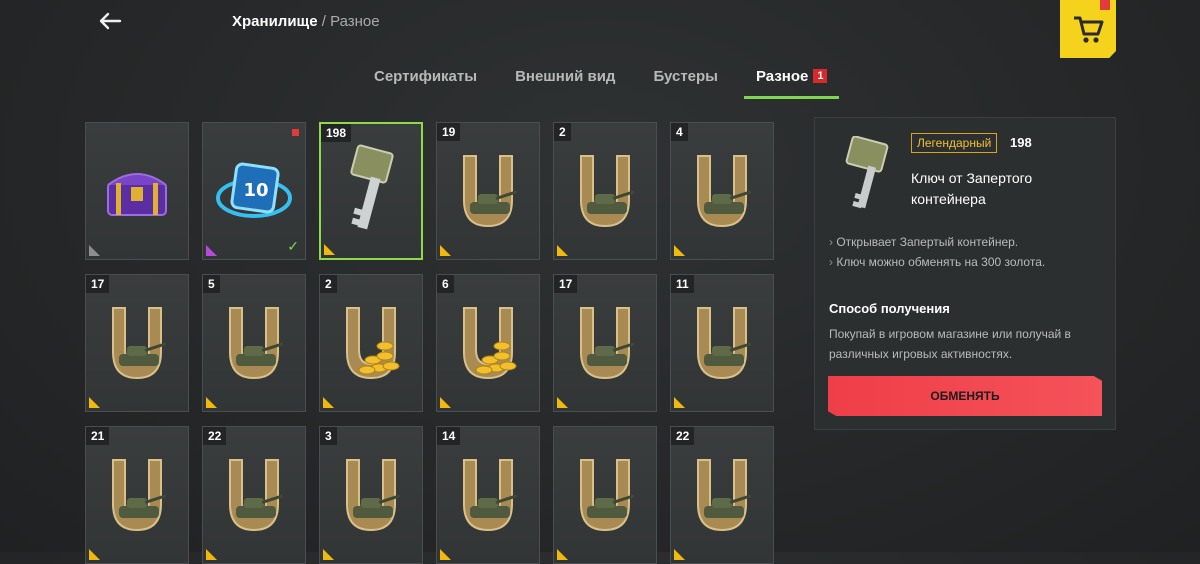 This screenshot has width=1200, height=564. Describe the element at coordinates (98, 436) in the screenshot. I see `item-count: 21` at that location.